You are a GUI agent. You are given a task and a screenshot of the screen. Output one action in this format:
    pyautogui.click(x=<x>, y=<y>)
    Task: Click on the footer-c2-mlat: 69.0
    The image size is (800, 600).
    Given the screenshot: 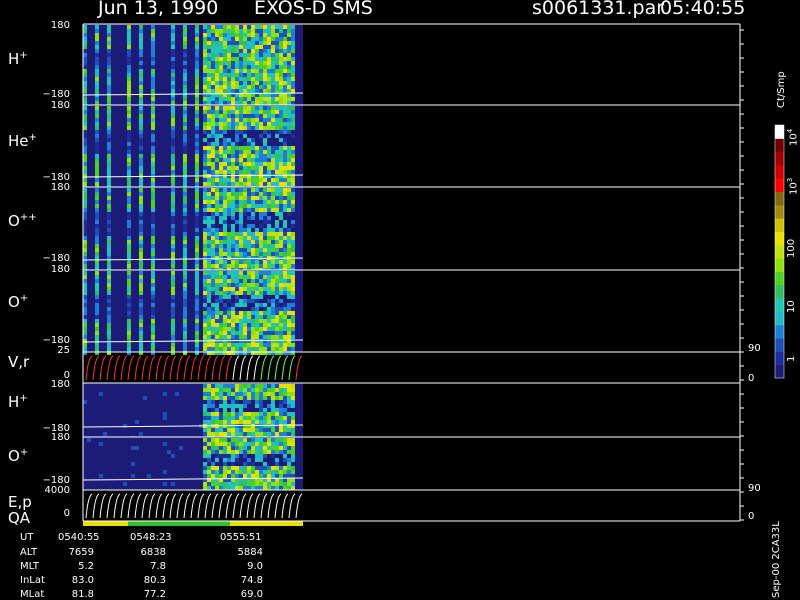 What is the action you would take?
    pyautogui.click(x=251, y=594)
    